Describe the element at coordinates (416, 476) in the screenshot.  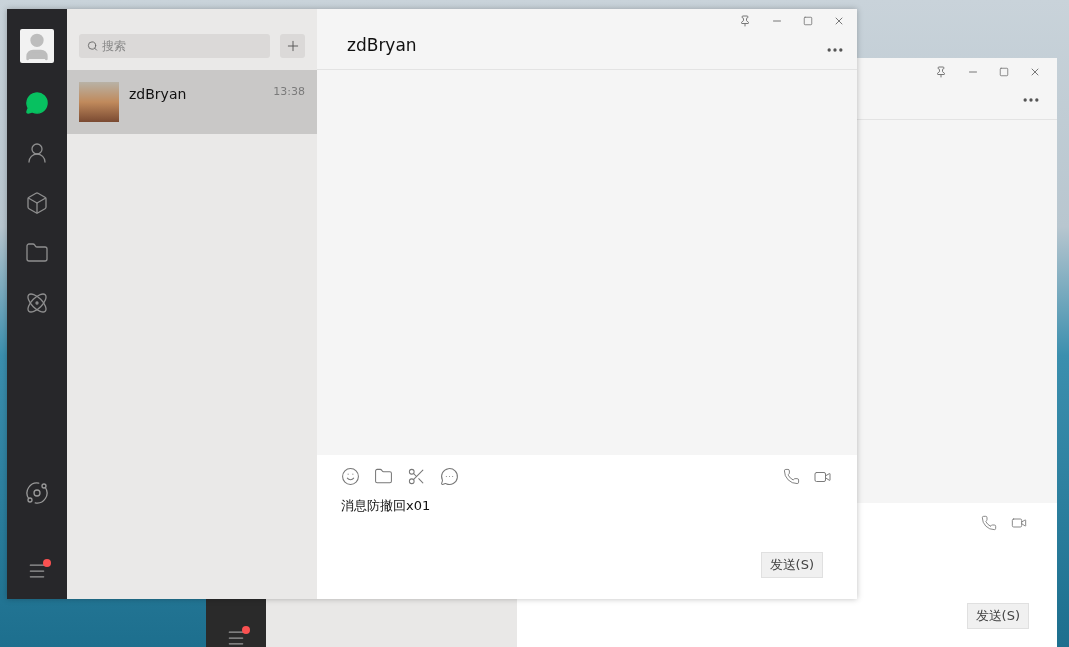
I see `scissors-icon` at that location.